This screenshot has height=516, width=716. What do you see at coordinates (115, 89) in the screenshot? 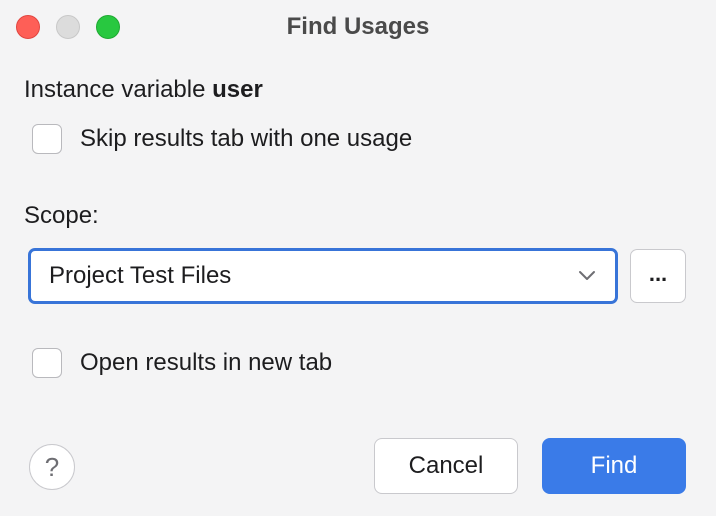
I see `target-kind: Instance variable` at bounding box center [115, 89].